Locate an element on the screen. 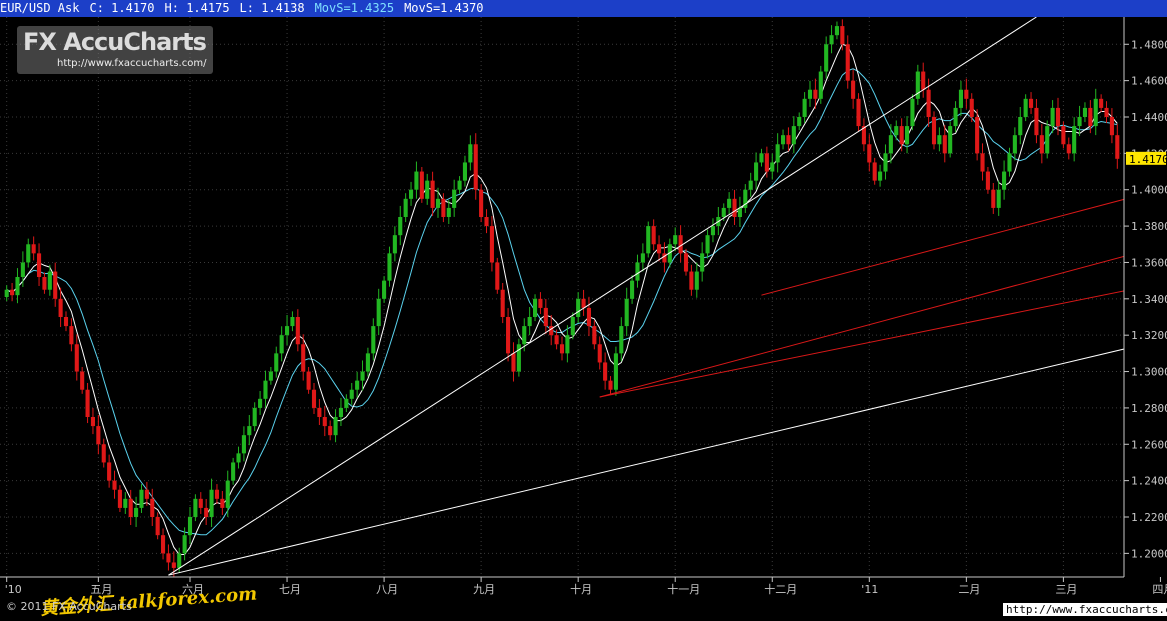 The width and height of the screenshot is (1167, 621). high-label: H: 1.4175 is located at coordinates (197, 8).